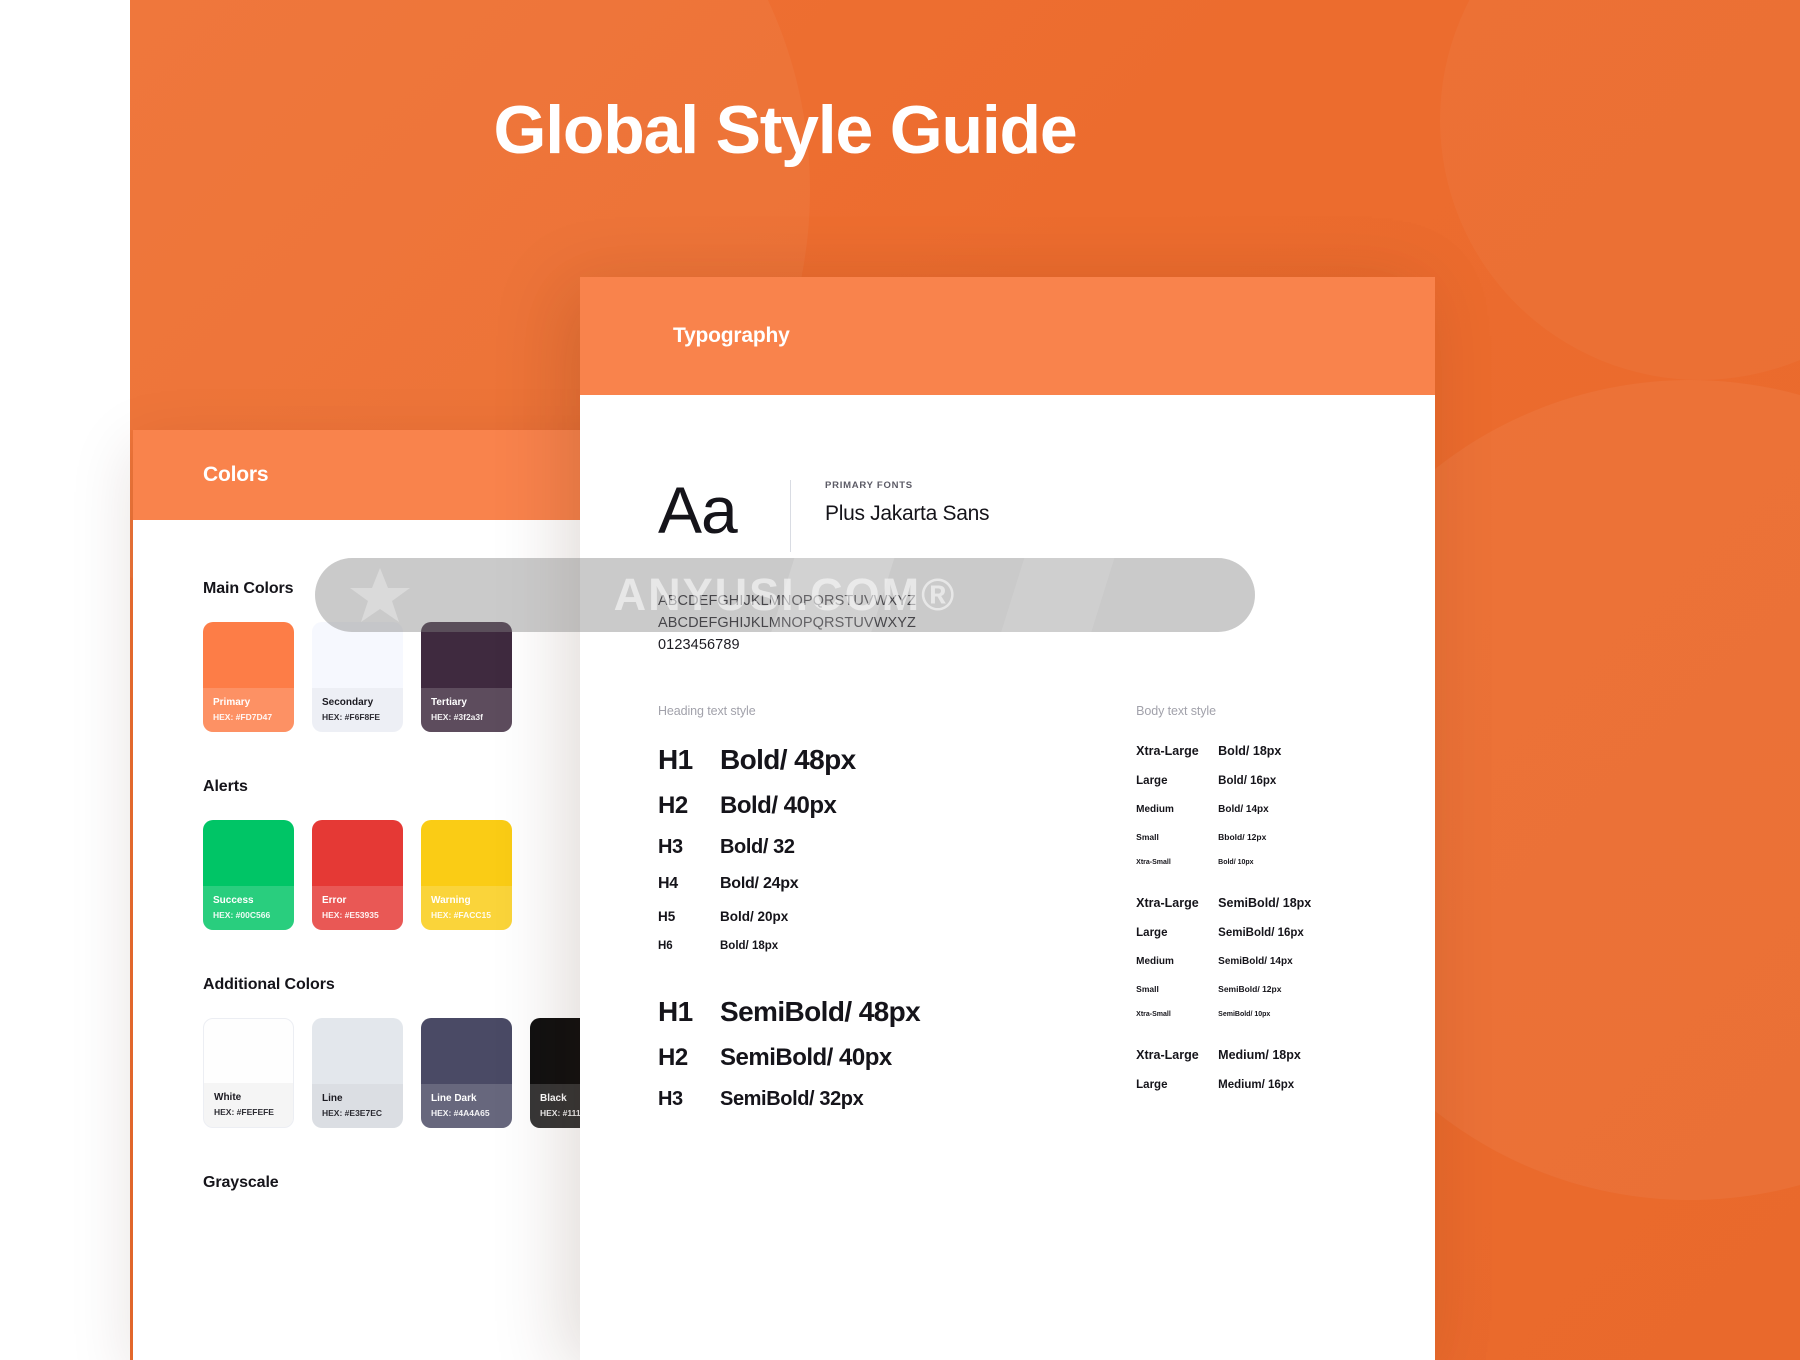 The width and height of the screenshot is (1800, 1360). I want to click on body-scale-value: SemiBold/ 18px, so click(1265, 903).